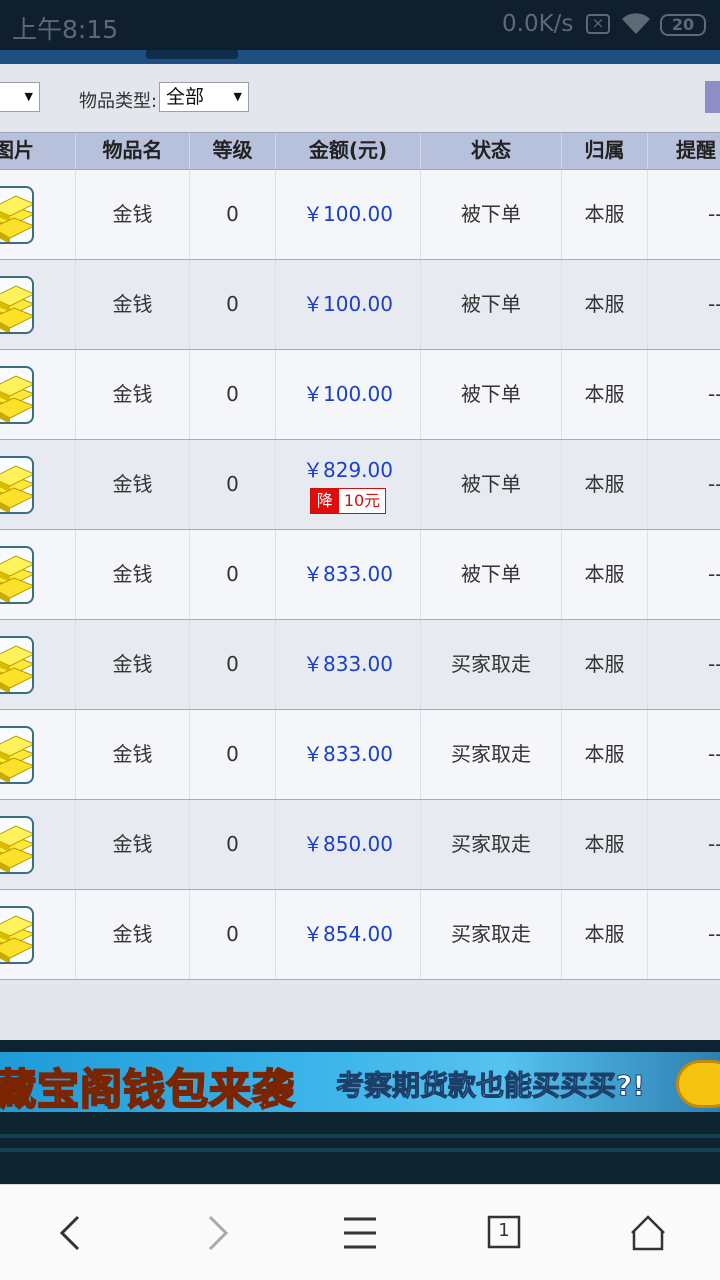  I want to click on col-level: 等级, so click(233, 151).